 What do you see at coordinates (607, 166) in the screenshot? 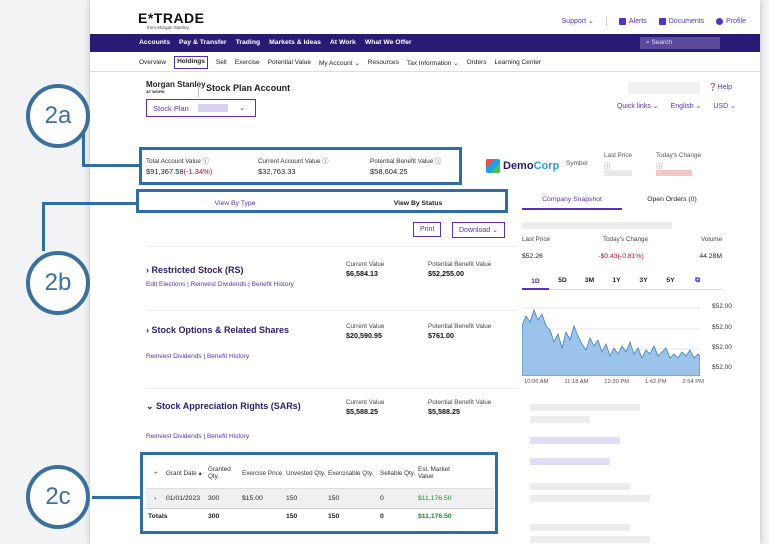
I see `info-icon: ⓘ` at bounding box center [607, 166].